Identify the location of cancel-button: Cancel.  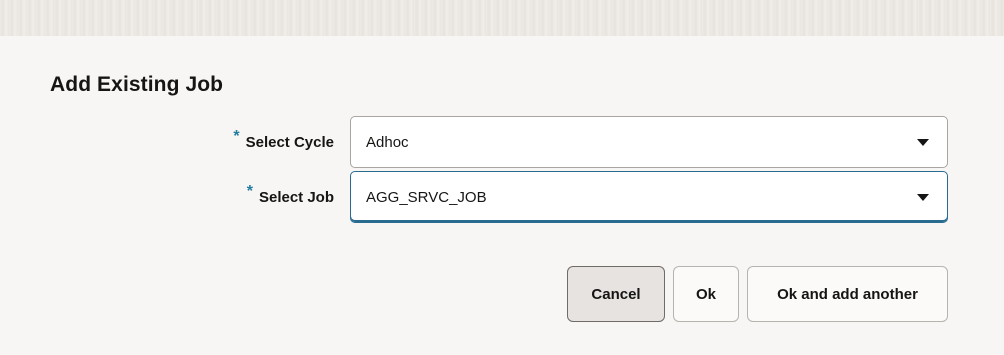
(616, 294).